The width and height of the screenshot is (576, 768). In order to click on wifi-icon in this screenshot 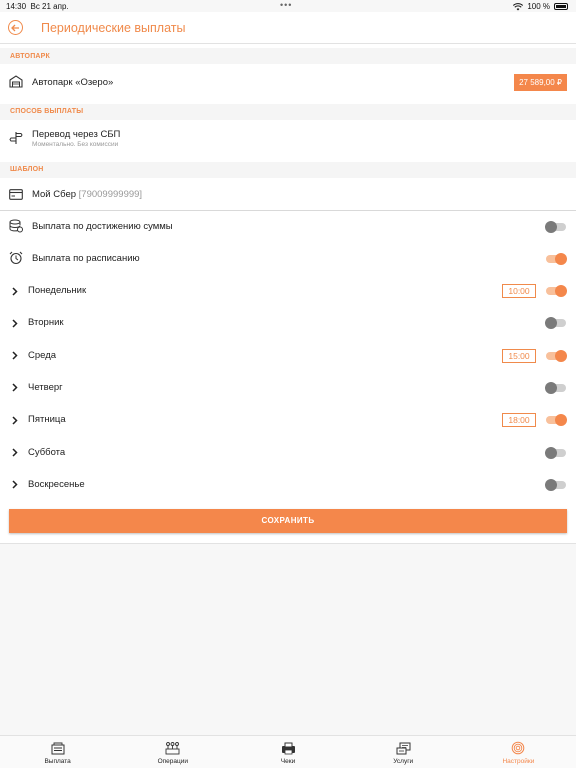, I will do `click(518, 6)`.